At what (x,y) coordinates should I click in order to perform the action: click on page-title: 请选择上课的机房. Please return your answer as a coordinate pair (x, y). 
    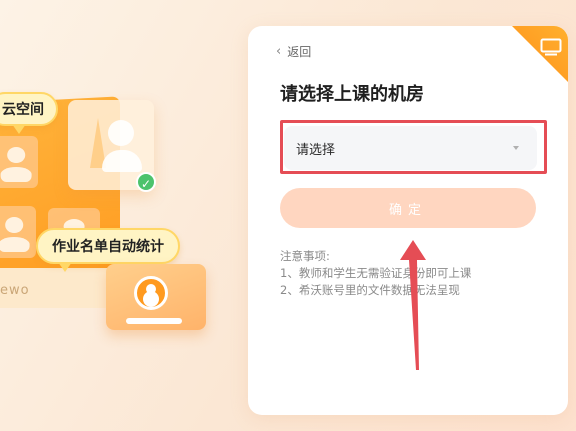
    Looking at the image, I should click on (352, 94).